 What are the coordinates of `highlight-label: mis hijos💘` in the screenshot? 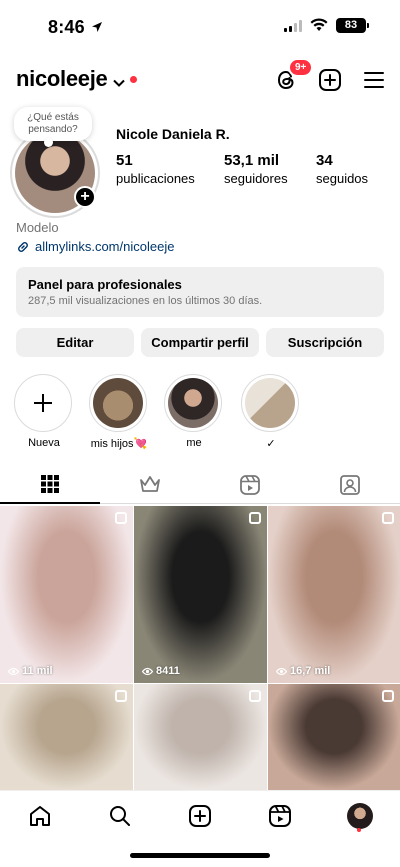 It's located at (119, 444).